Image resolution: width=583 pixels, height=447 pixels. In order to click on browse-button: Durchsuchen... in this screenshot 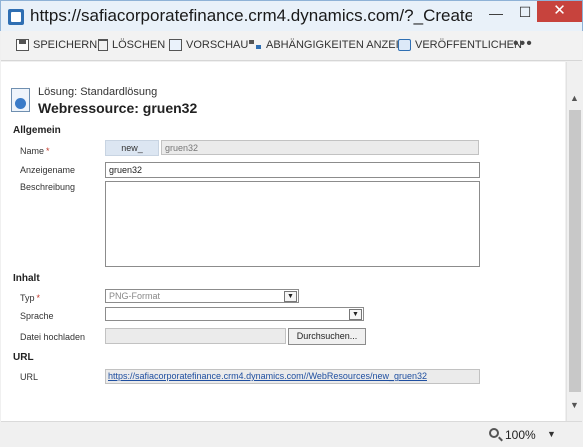, I will do `click(327, 336)`.